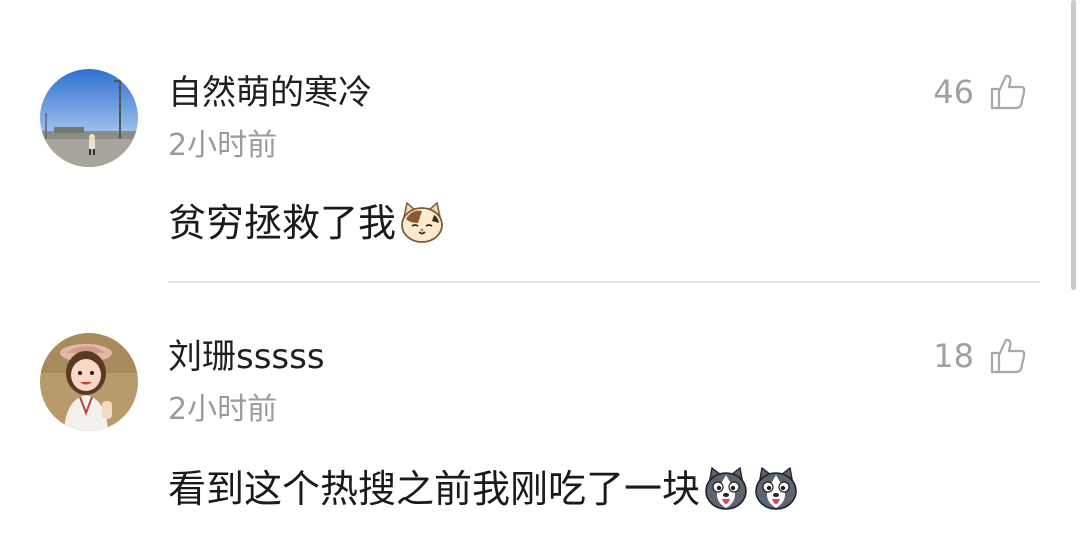 The height and width of the screenshot is (535, 1080). I want to click on landscape-photo-avatar, so click(89, 118).